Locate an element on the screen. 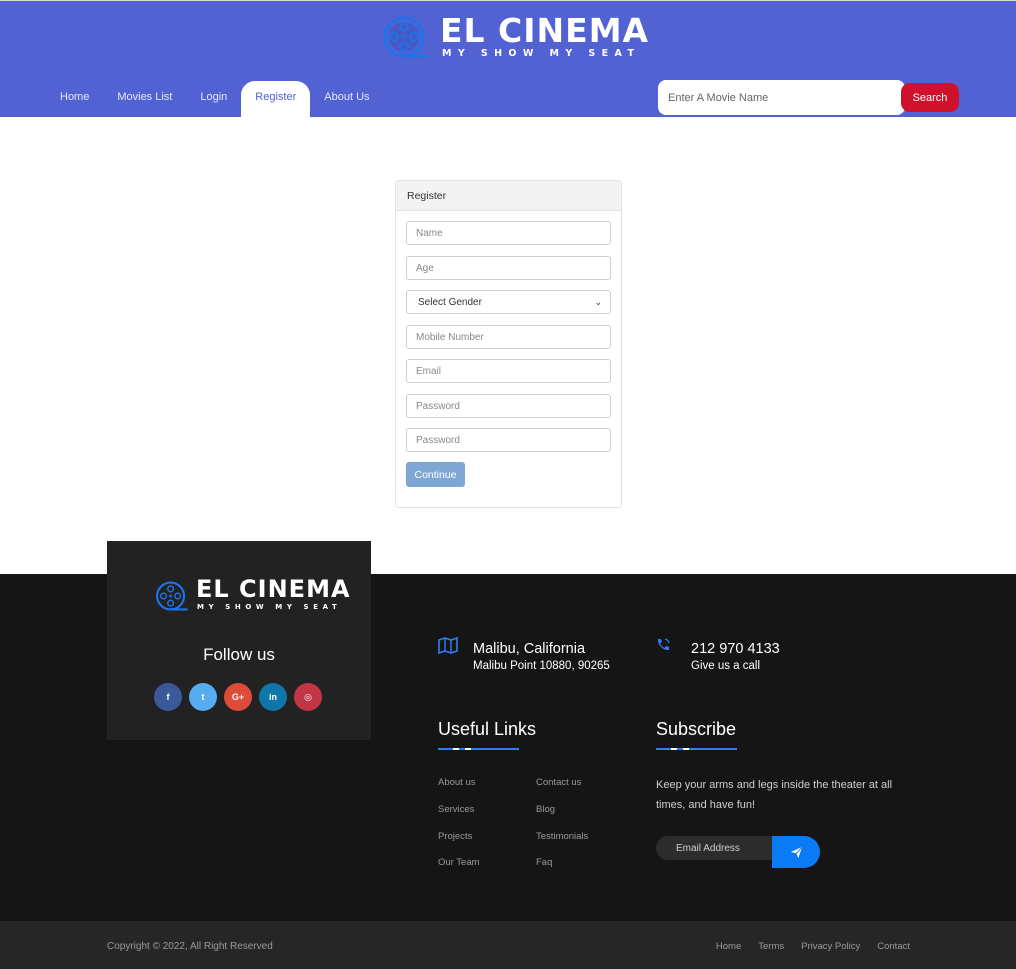 The height and width of the screenshot is (969, 1016). confirm-password-field is located at coordinates (508, 440).